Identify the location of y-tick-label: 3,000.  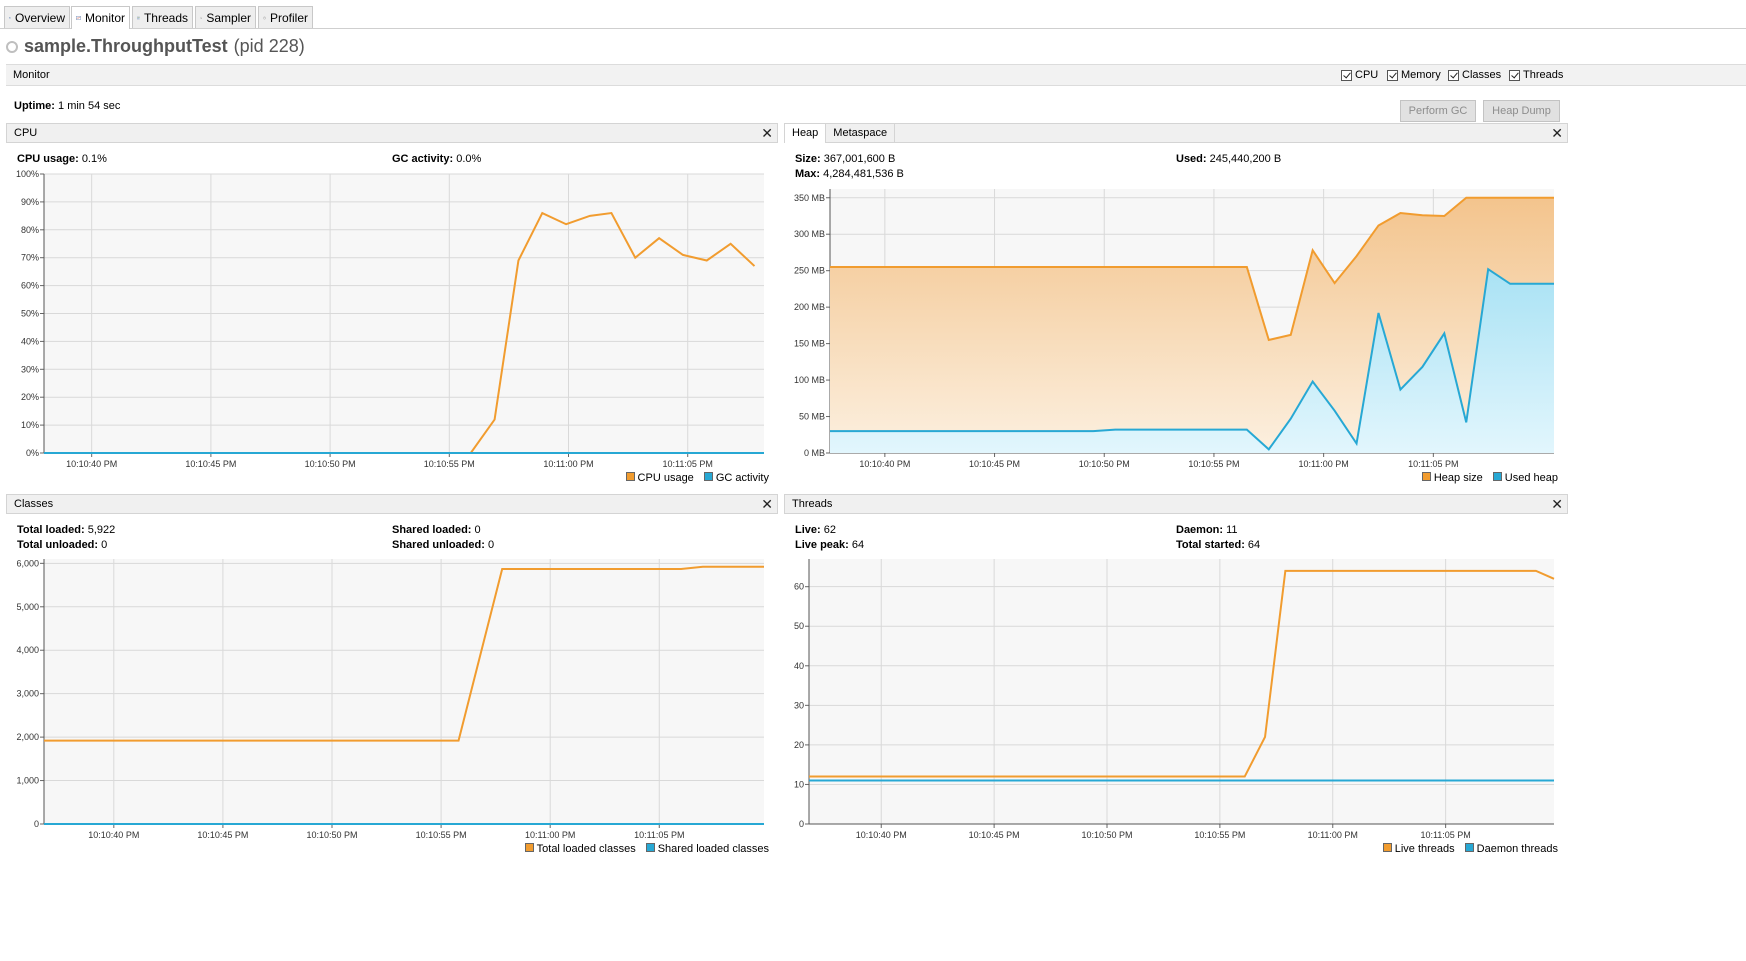
(27, 694).